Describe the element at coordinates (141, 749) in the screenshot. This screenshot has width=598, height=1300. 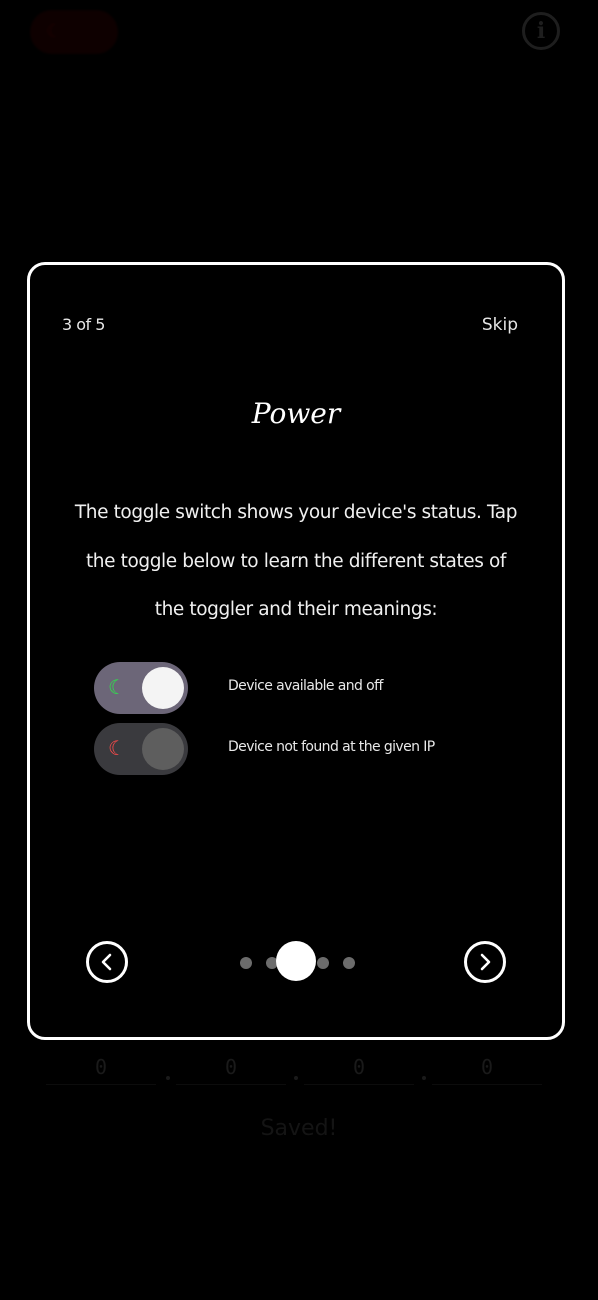
I see `power-toggle-not-found: ☾` at that location.